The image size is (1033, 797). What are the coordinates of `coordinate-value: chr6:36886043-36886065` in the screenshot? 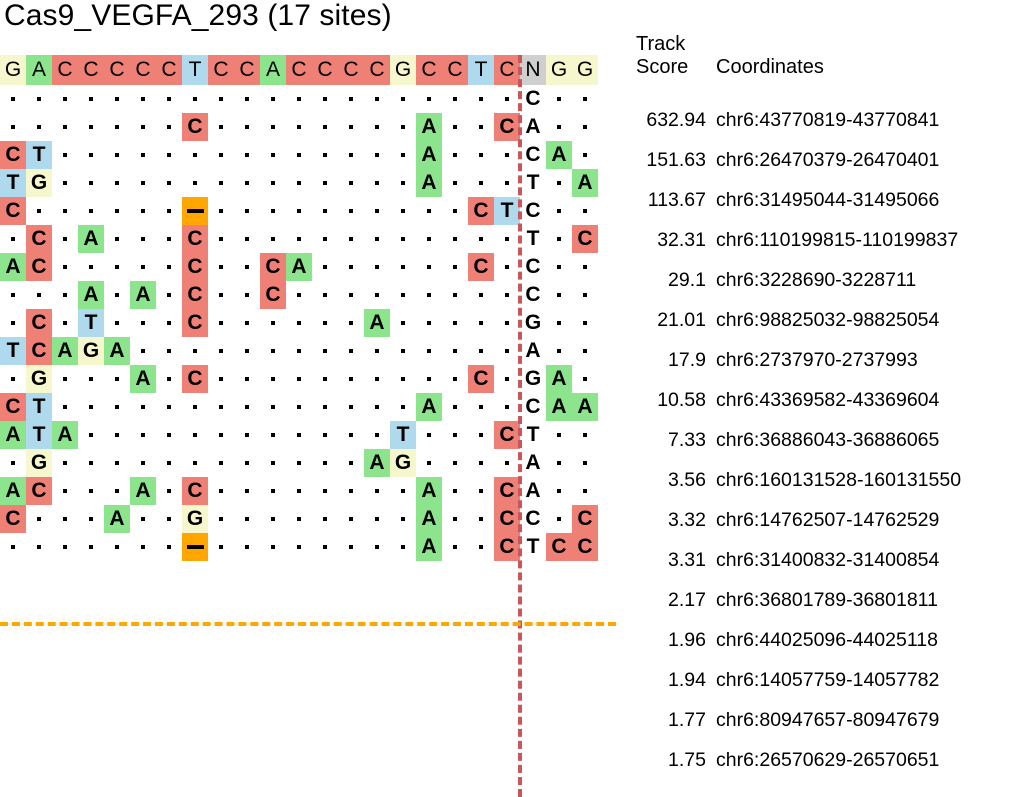 It's located at (828, 440).